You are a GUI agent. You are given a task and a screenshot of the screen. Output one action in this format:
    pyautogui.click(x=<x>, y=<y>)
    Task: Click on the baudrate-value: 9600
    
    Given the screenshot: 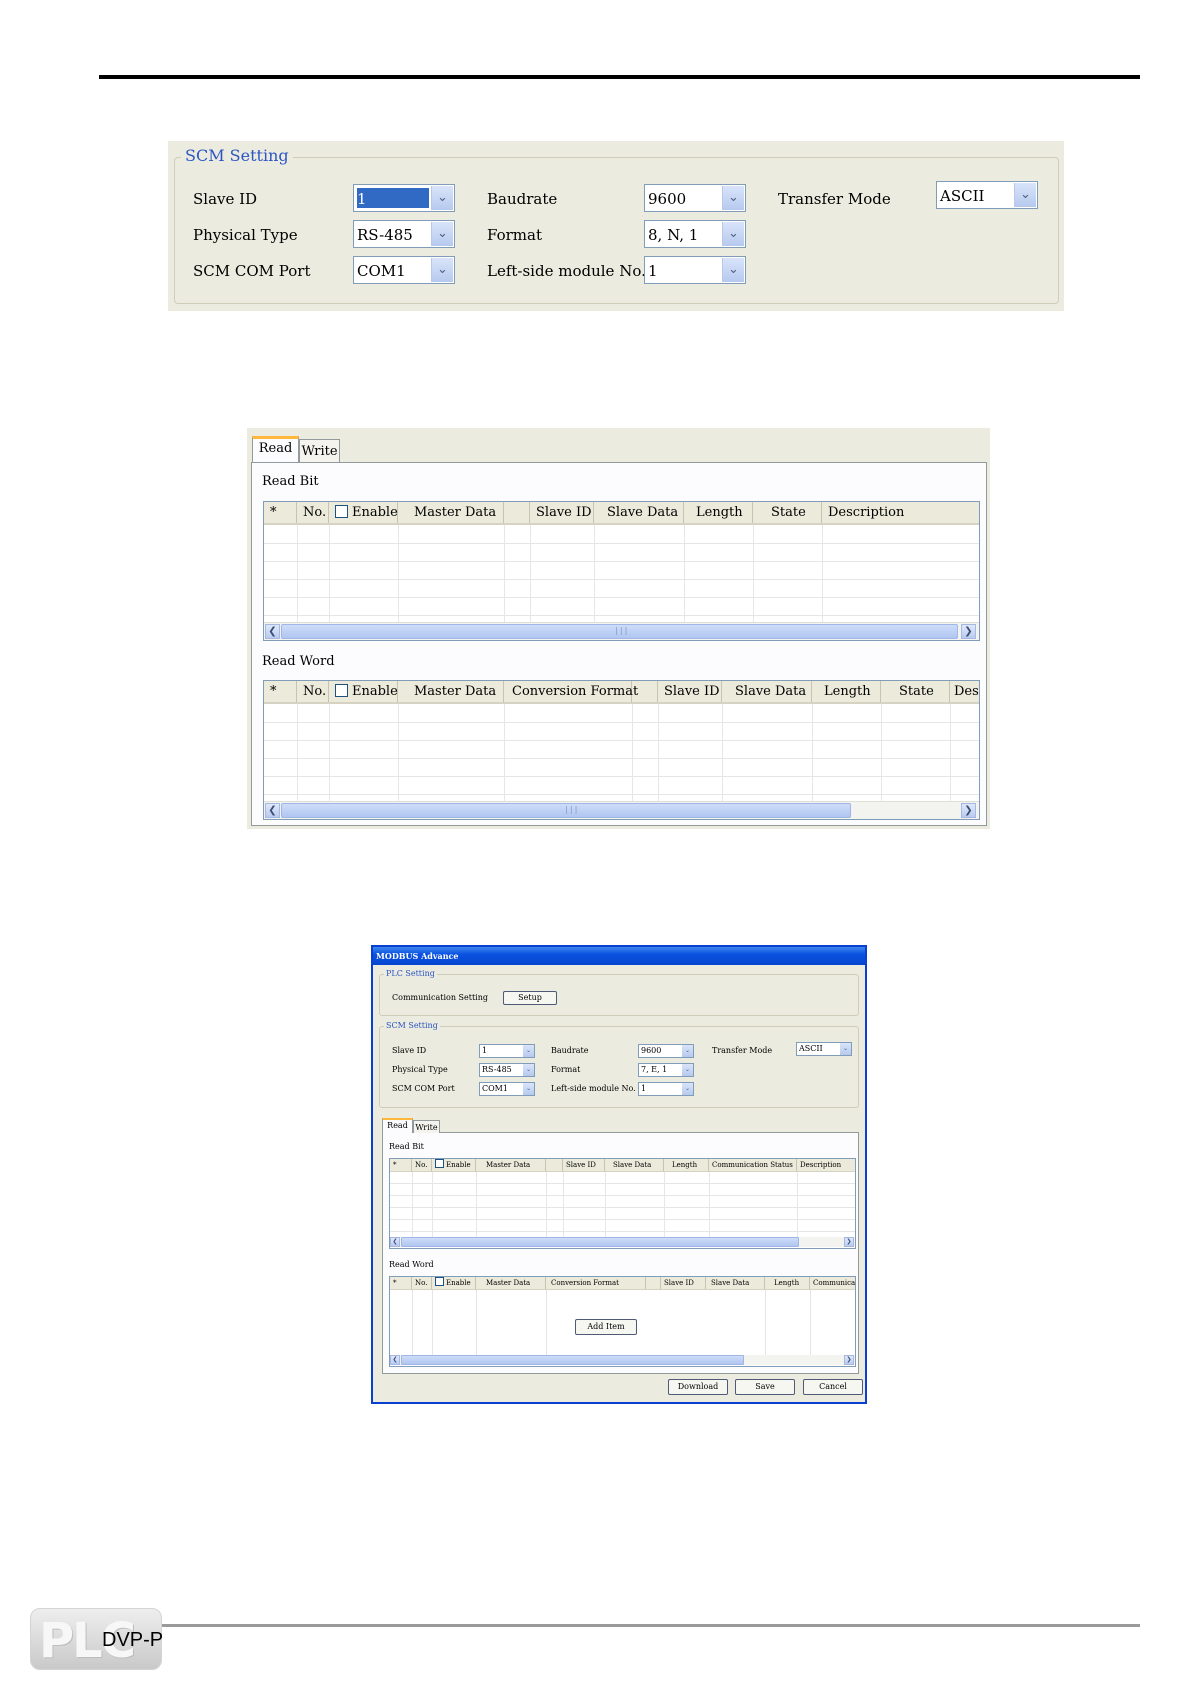 What is the action you would take?
    pyautogui.click(x=651, y=1050)
    